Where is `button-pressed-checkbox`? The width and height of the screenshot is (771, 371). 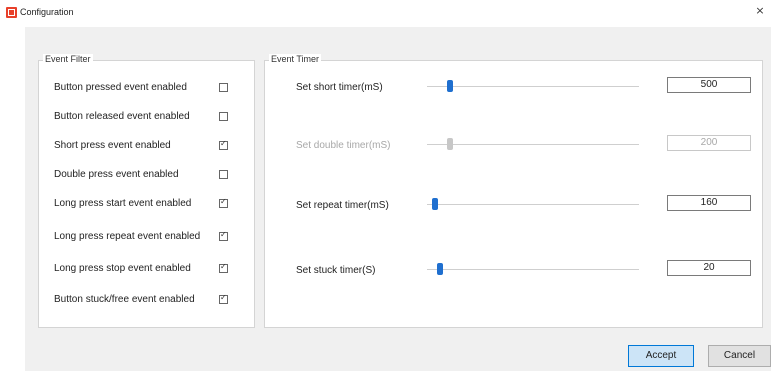 button-pressed-checkbox is located at coordinates (223, 87).